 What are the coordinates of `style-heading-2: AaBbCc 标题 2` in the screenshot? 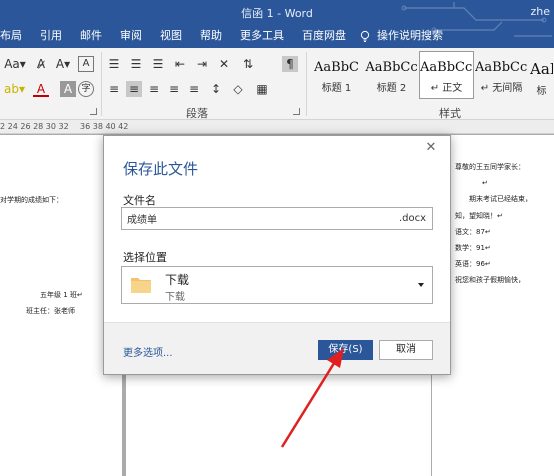 It's located at (391, 75).